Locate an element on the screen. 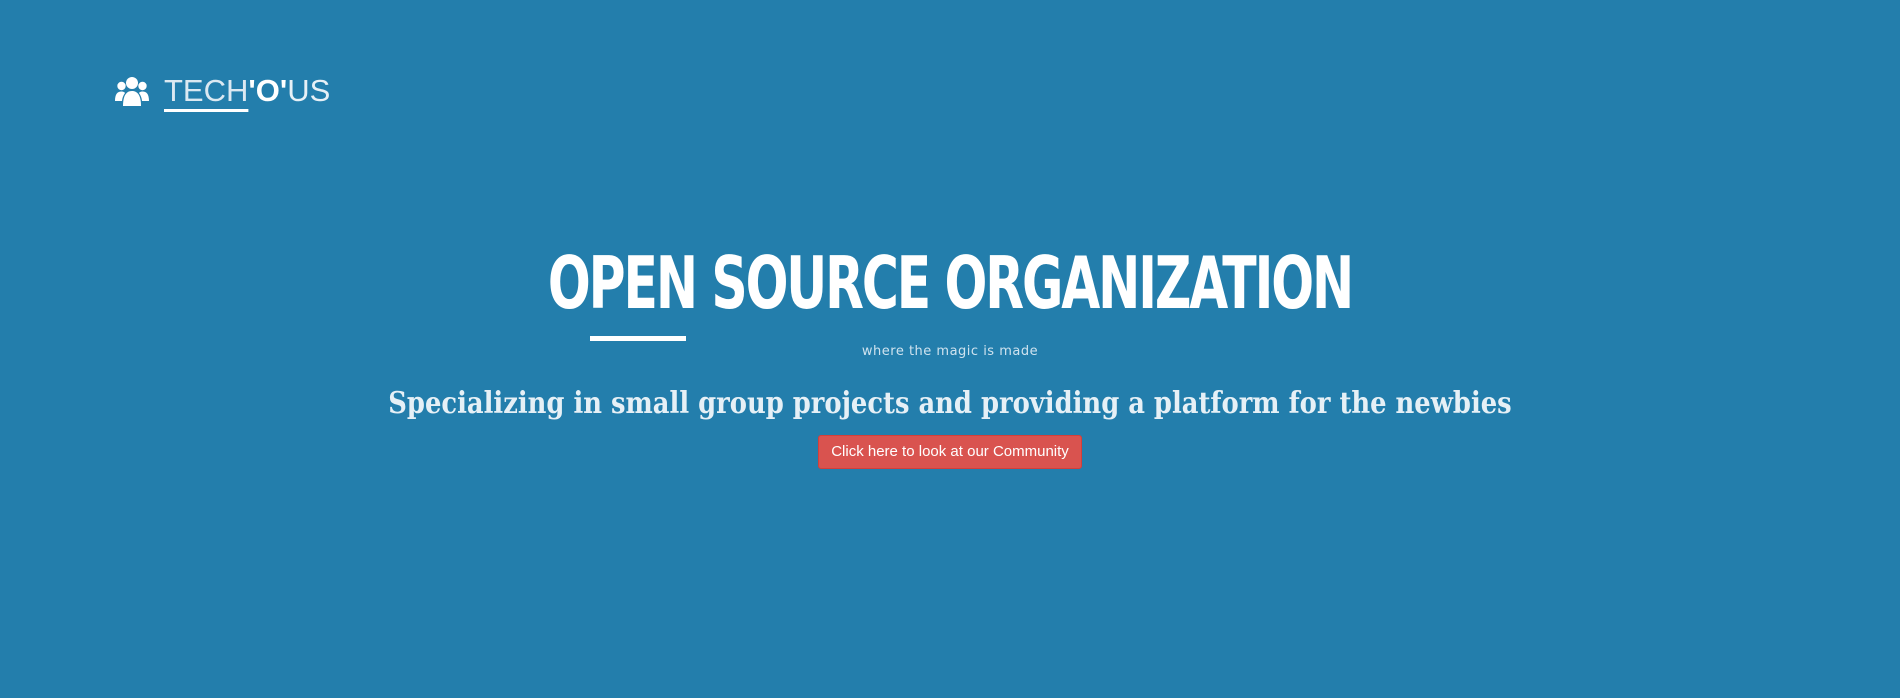 This screenshot has width=1900, height=700. users-icon is located at coordinates (132, 91).